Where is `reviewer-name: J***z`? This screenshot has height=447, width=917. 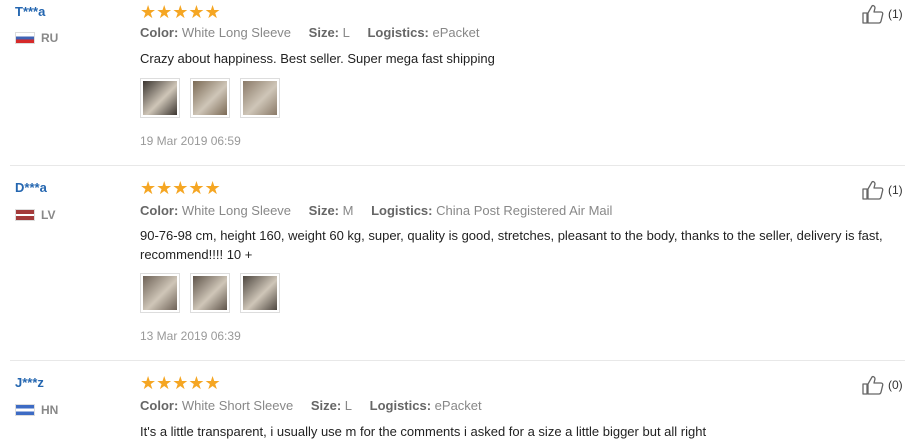
reviewer-name: J***z is located at coordinates (29, 382).